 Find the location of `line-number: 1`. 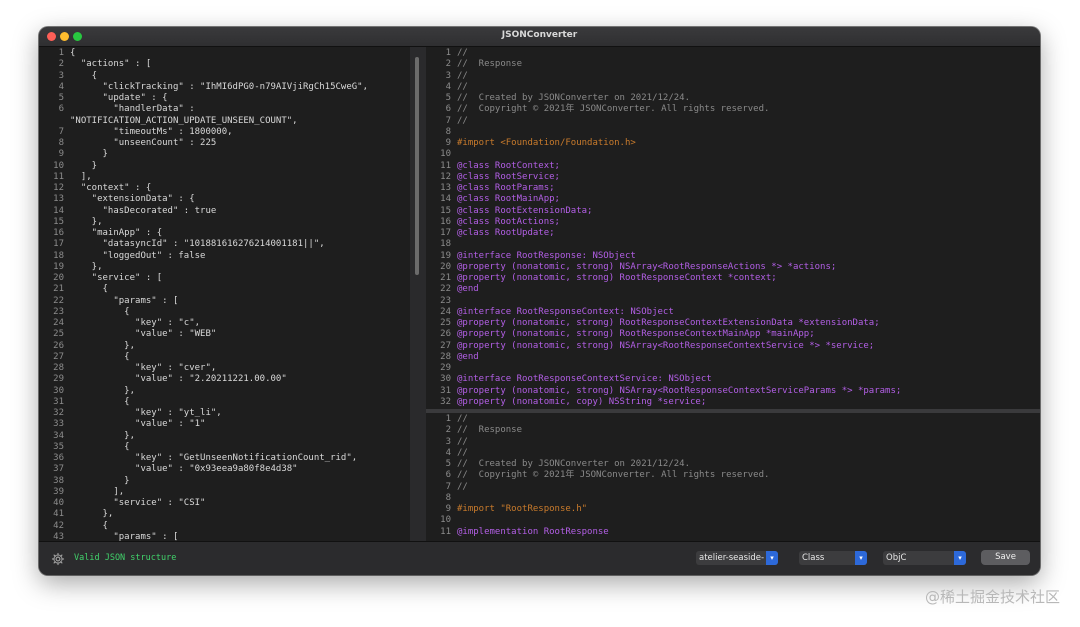

line-number: 1 is located at coordinates (448, 419).